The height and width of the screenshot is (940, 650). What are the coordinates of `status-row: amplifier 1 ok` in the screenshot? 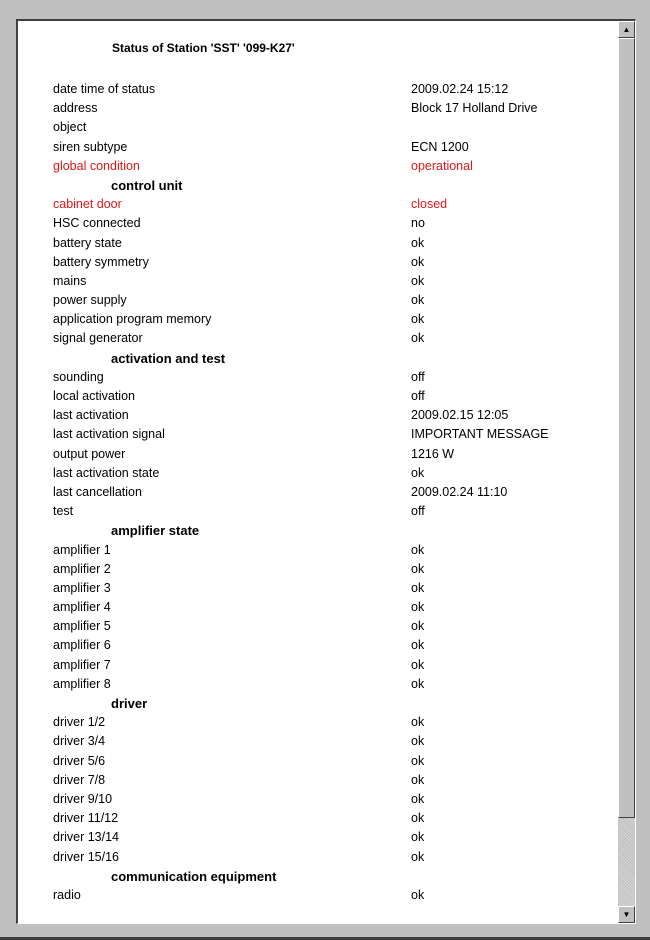 It's located at (333, 550).